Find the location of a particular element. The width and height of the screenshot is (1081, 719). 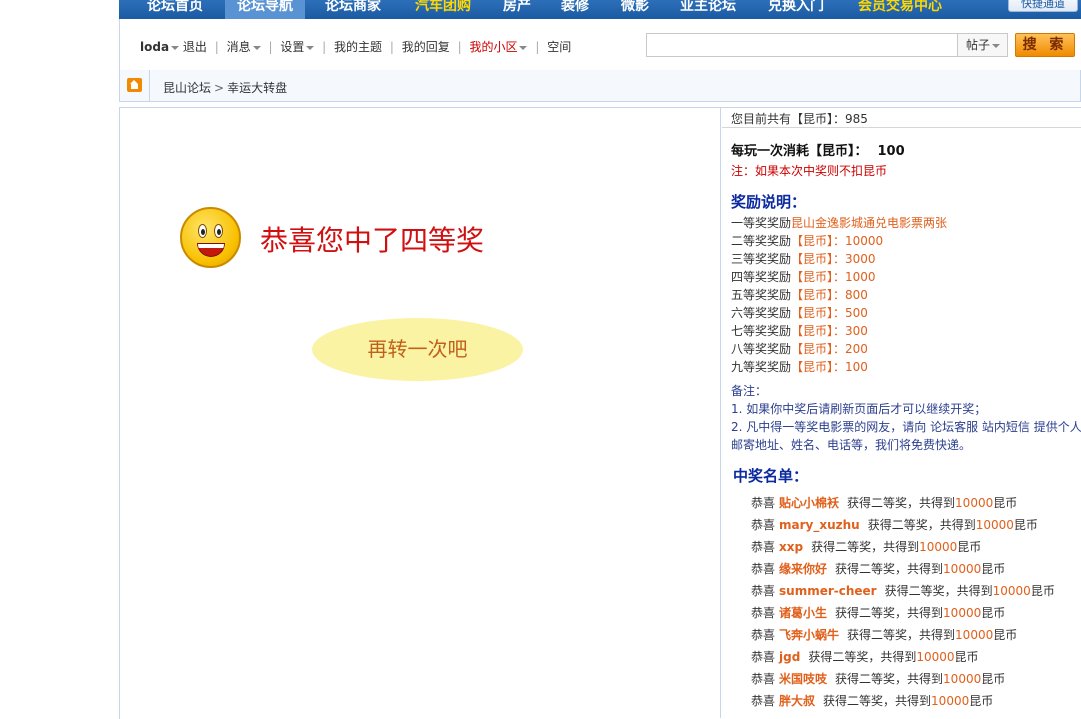

winner-row: 恭喜 缘来你好 获得二等奖，共得到10000昆币 is located at coordinates (903, 569).